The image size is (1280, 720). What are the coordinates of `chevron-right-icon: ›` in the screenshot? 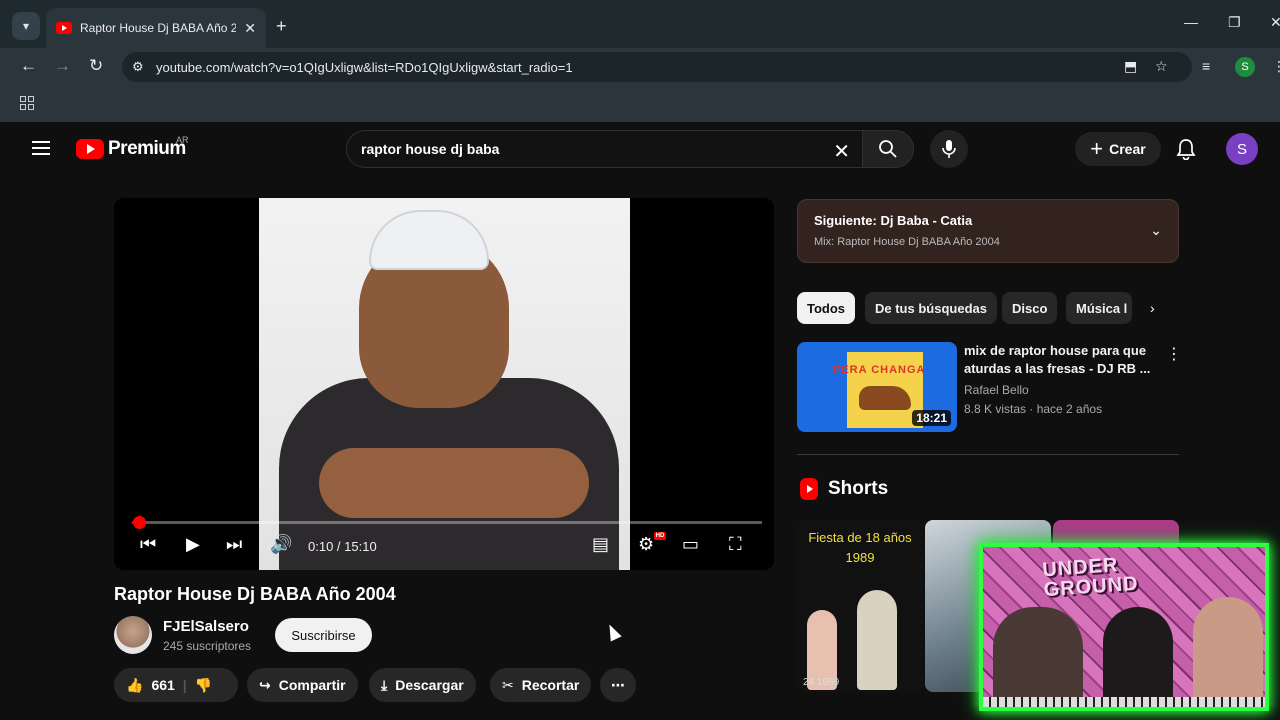 It's located at (1152, 308).